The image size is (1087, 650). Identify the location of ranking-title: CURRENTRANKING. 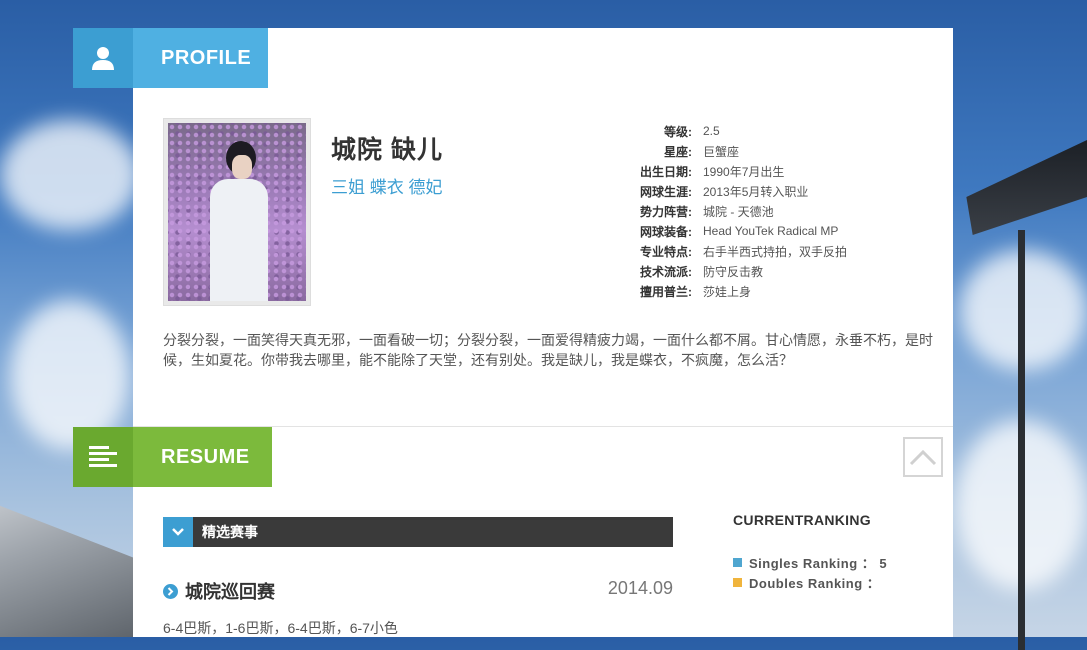
(802, 520).